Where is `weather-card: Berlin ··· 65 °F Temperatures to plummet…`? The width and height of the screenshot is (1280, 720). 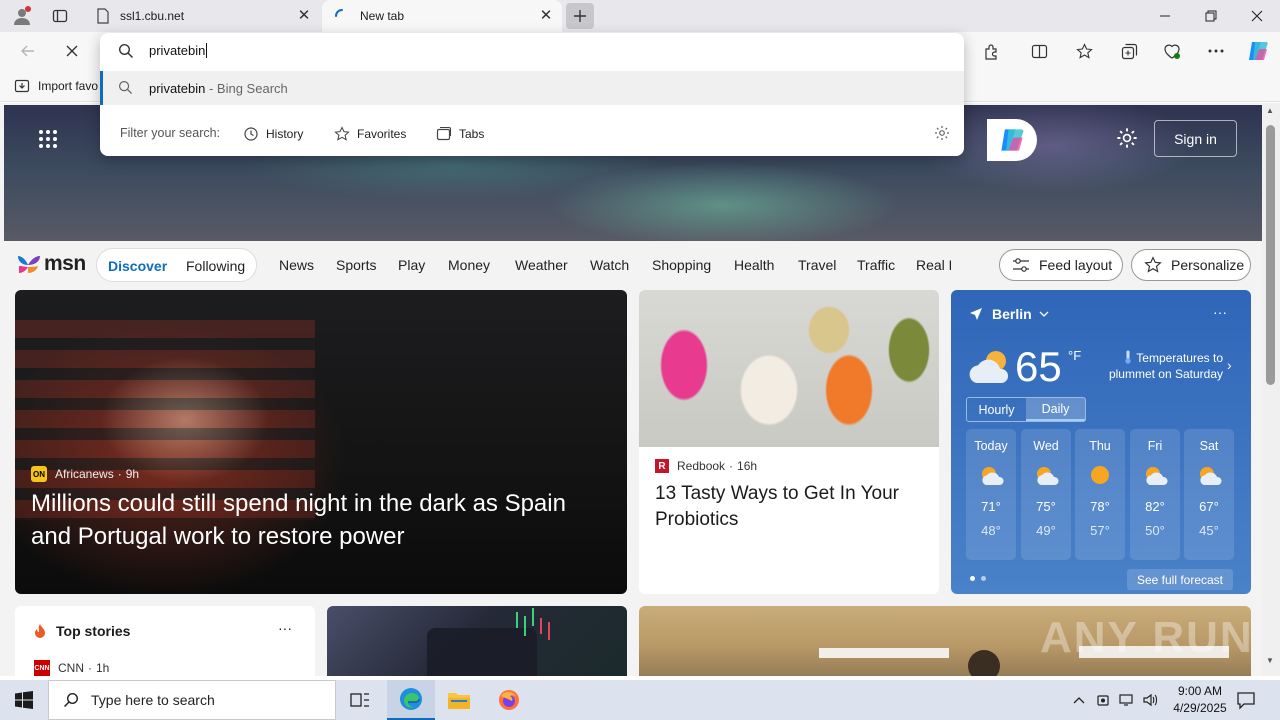
weather-card: Berlin ··· 65 °F Temperatures to plummet… is located at coordinates (1101, 442).